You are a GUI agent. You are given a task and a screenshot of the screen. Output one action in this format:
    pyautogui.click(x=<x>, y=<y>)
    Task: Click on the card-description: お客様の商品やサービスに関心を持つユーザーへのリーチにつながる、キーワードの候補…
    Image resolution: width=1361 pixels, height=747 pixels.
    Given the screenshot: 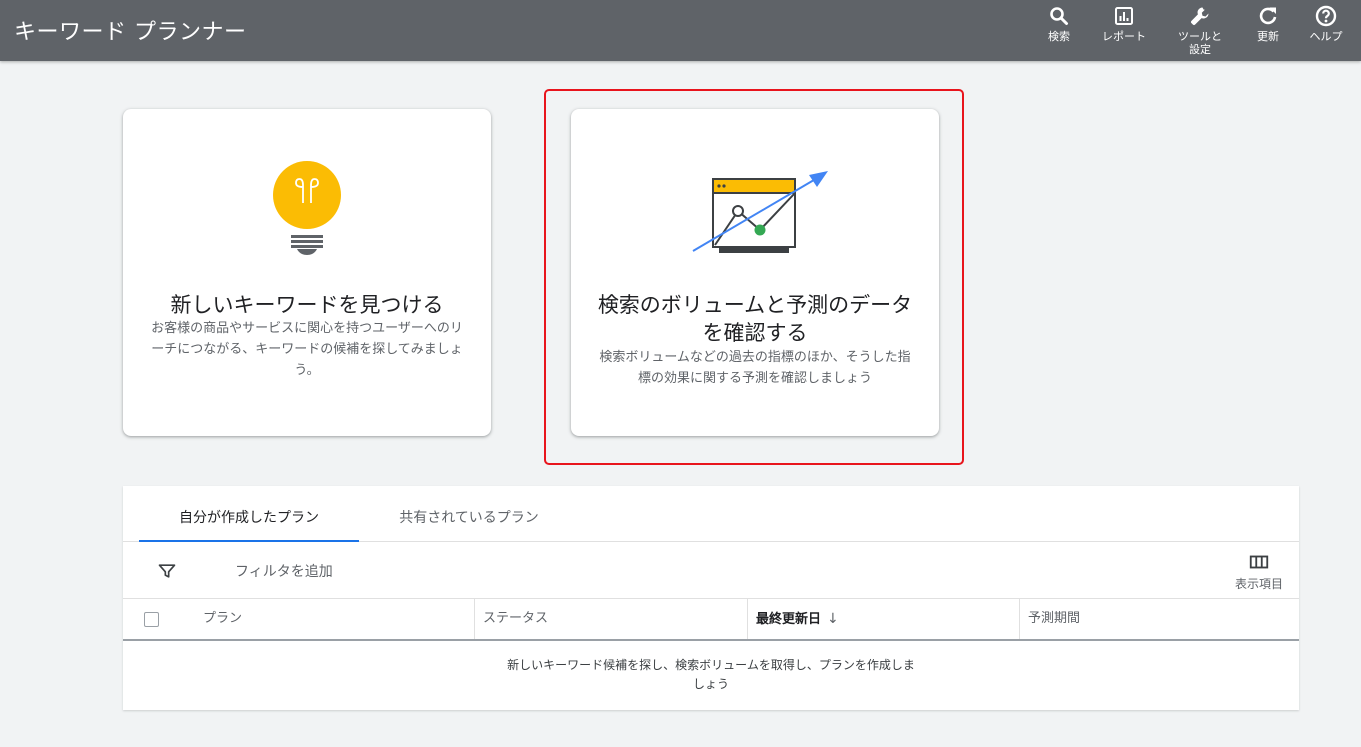 What is the action you would take?
    pyautogui.click(x=307, y=349)
    